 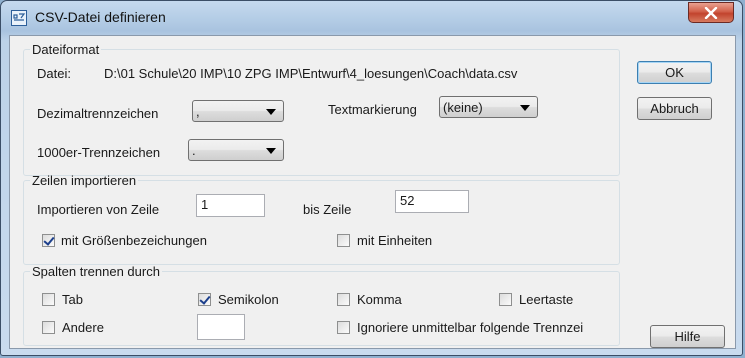 What do you see at coordinates (674, 108) in the screenshot?
I see `abbruch-button: Abbruch` at bounding box center [674, 108].